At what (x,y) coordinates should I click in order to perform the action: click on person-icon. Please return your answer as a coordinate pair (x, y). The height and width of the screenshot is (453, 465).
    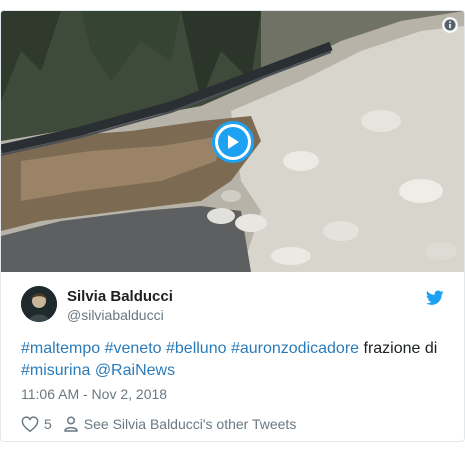
    Looking at the image, I should click on (71, 424).